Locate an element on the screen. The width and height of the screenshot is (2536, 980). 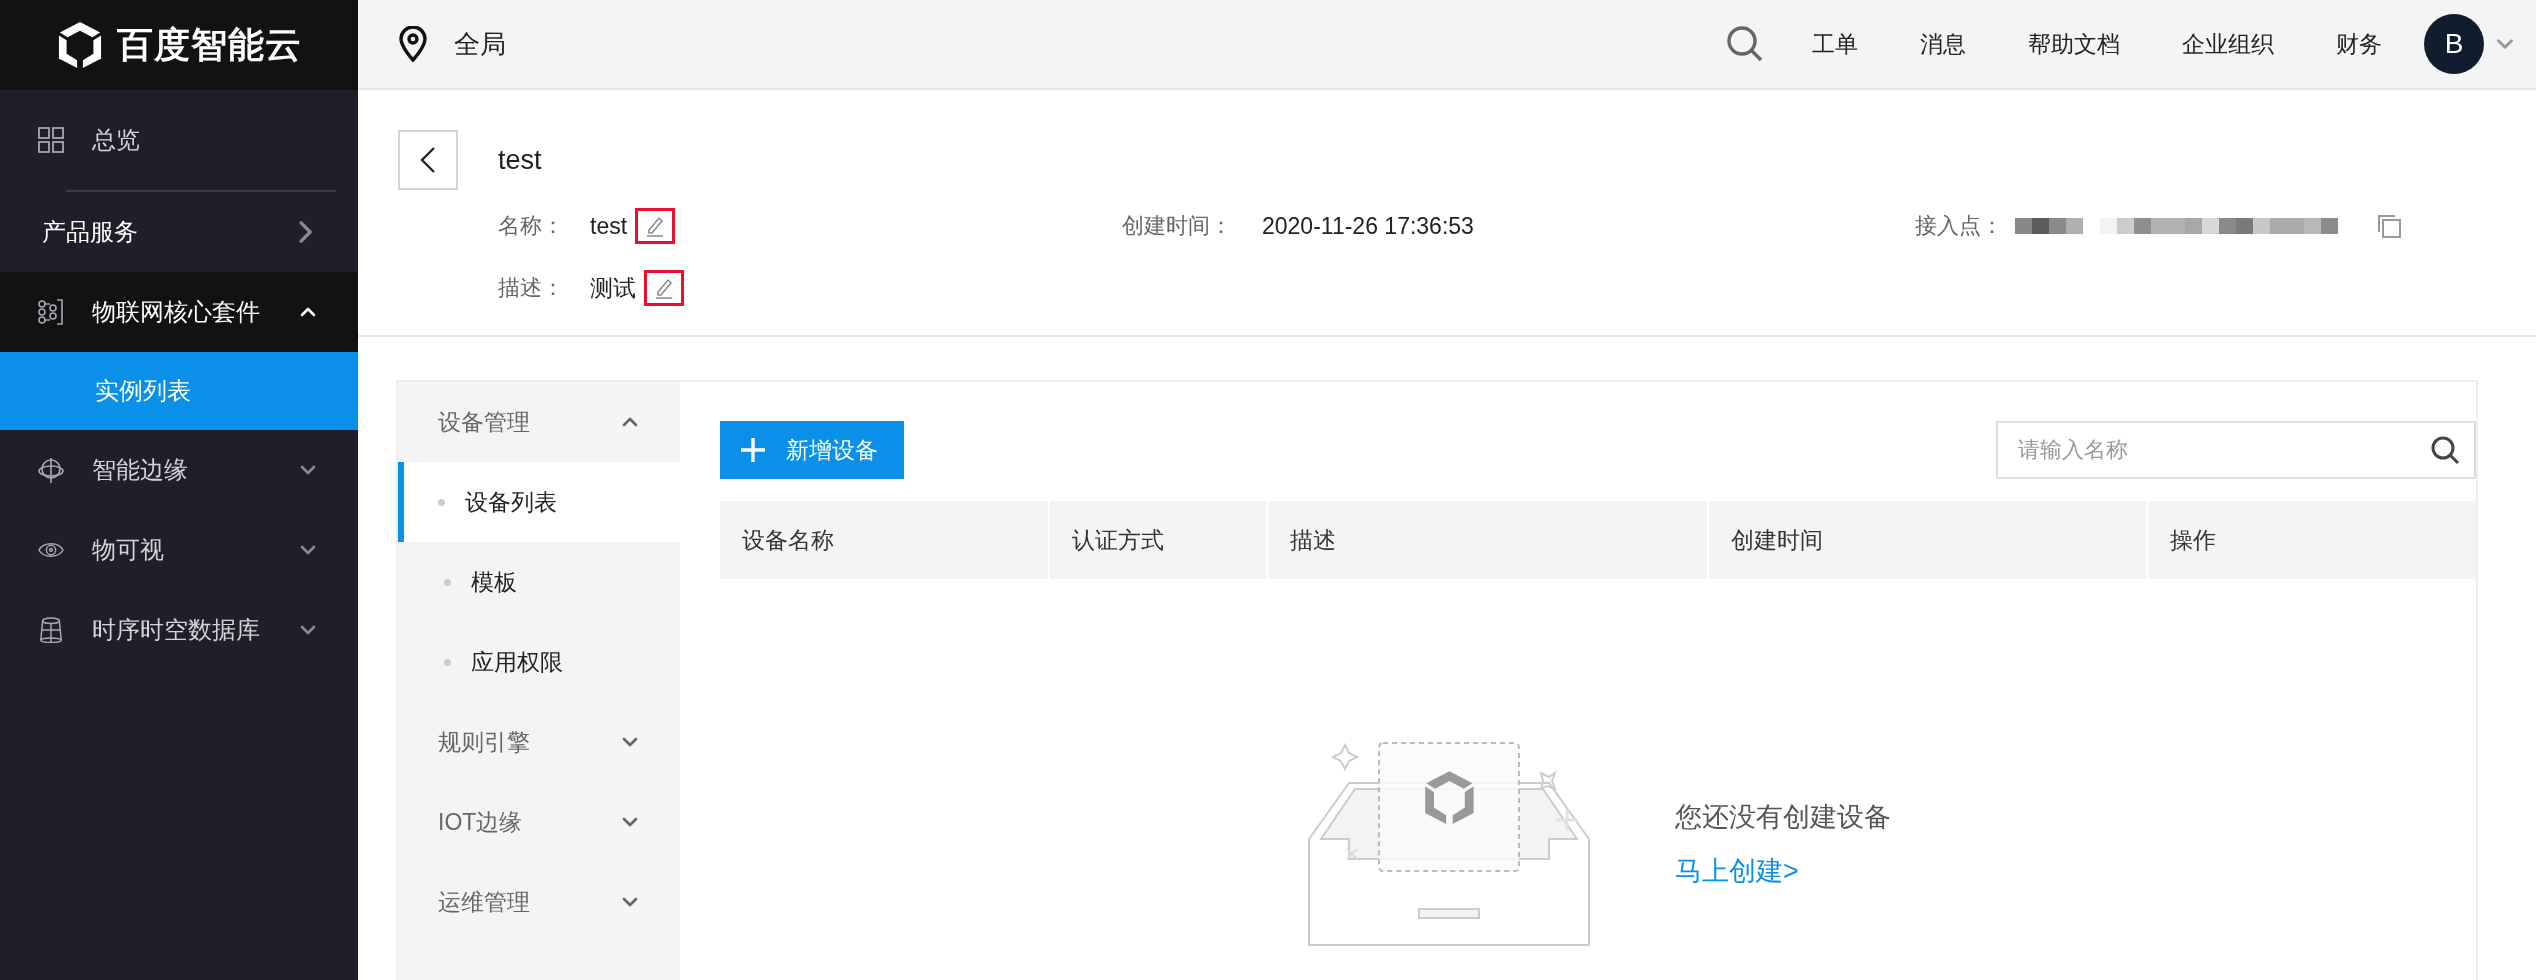
column-header: 描述 is located at coordinates (1487, 540).